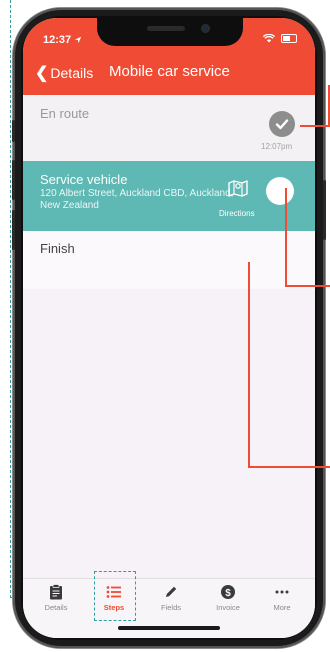  I want to click on guide-line-vertical, so click(10, 299).